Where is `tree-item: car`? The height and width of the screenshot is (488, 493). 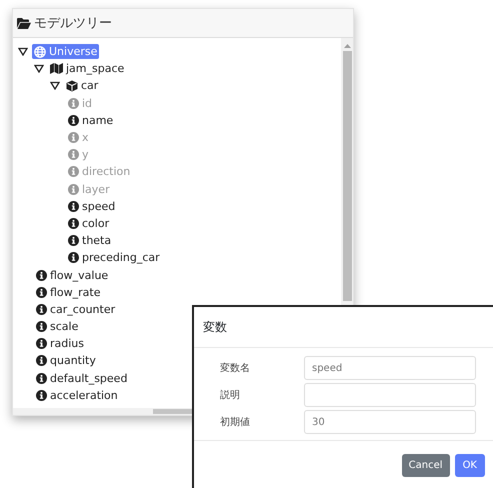
tree-item: car is located at coordinates (82, 86).